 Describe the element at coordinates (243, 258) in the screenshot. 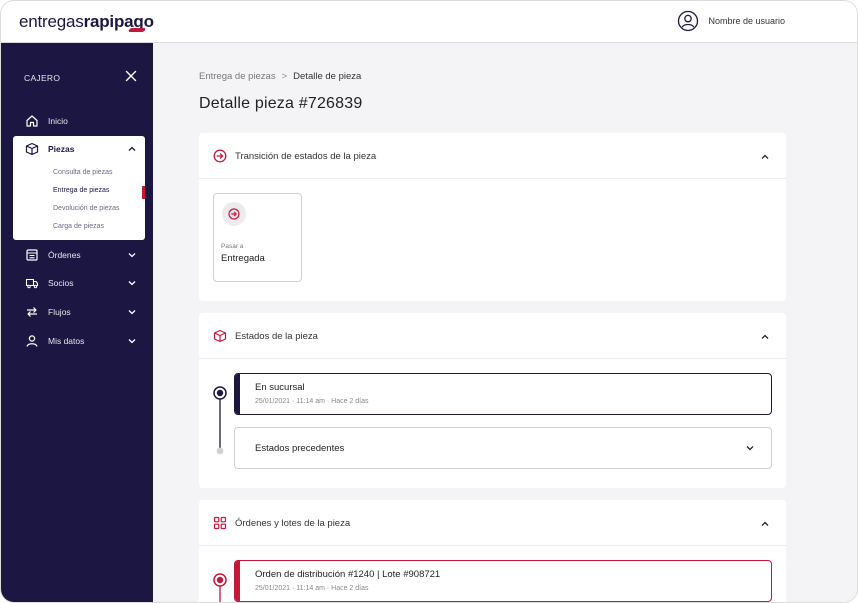

I see `transition-tile-value: Entregada` at that location.